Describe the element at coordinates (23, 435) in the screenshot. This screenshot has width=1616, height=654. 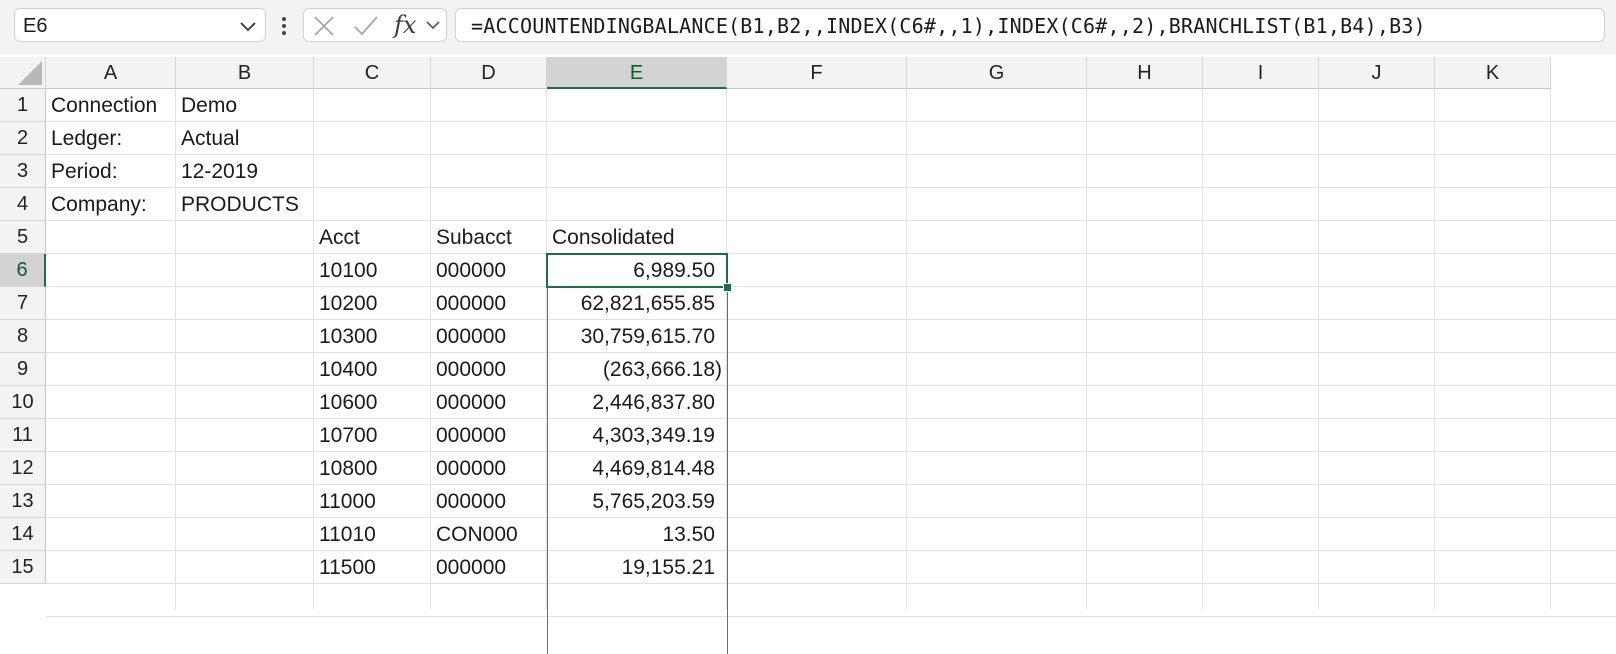
I see `row-header-11: 11` at that location.